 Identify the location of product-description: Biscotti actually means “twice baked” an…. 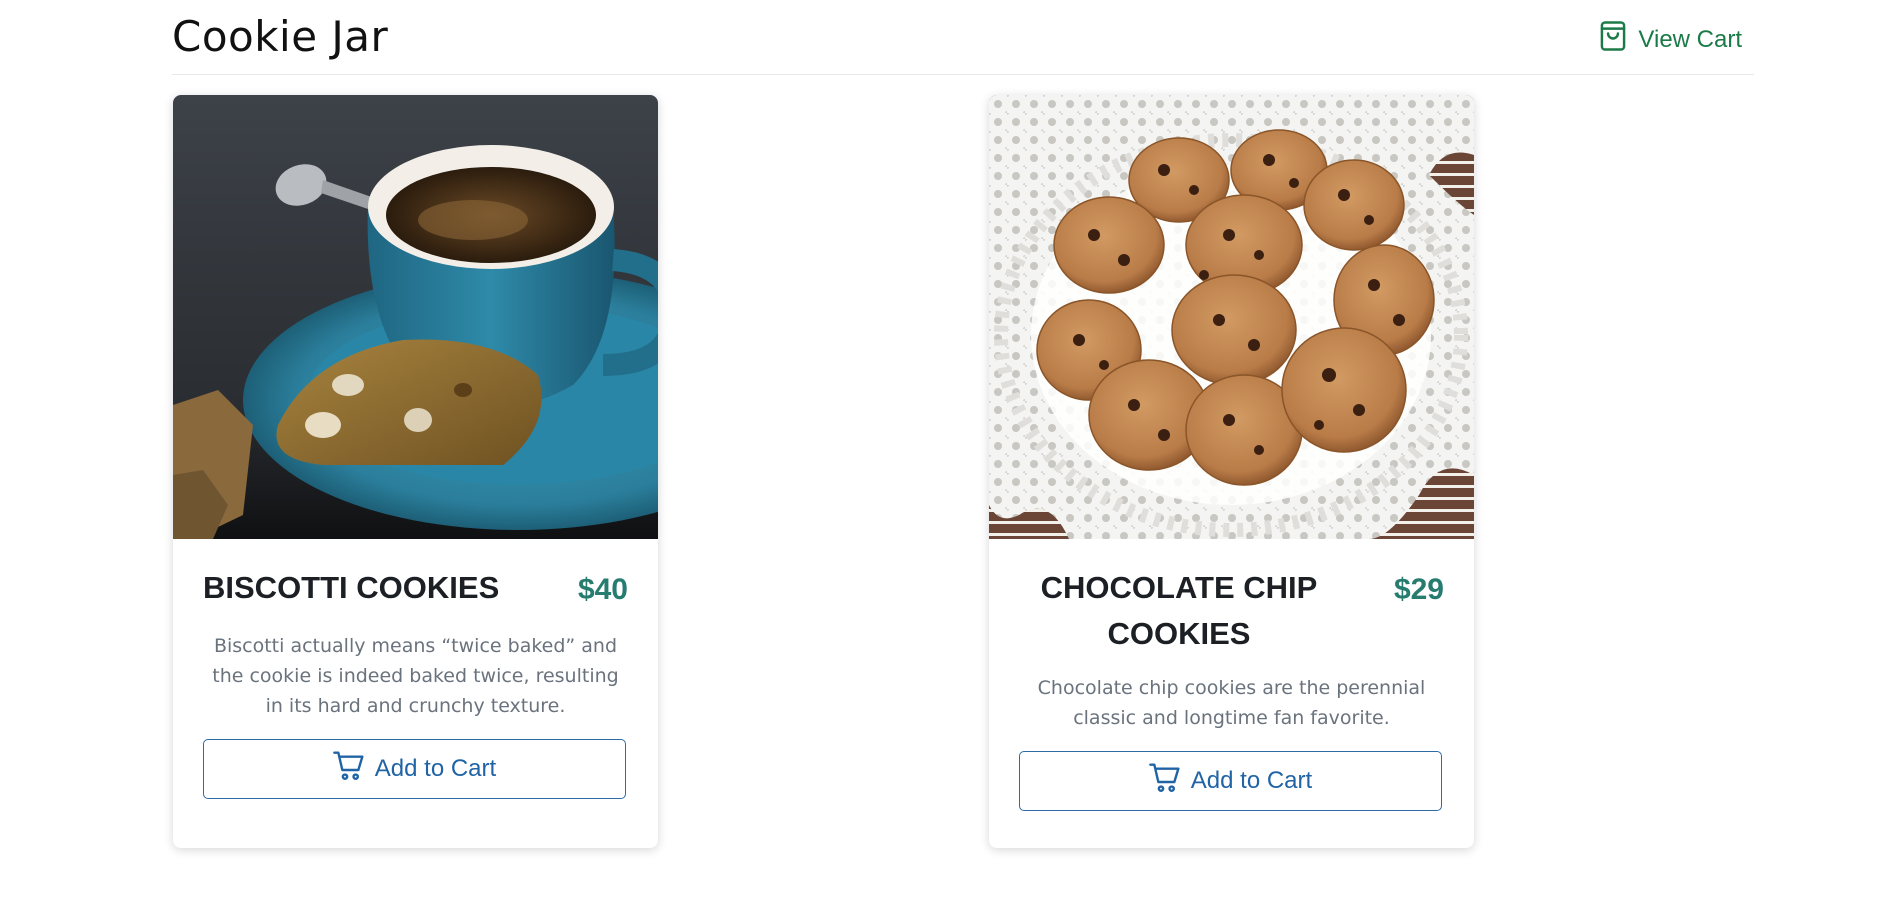
(415, 676).